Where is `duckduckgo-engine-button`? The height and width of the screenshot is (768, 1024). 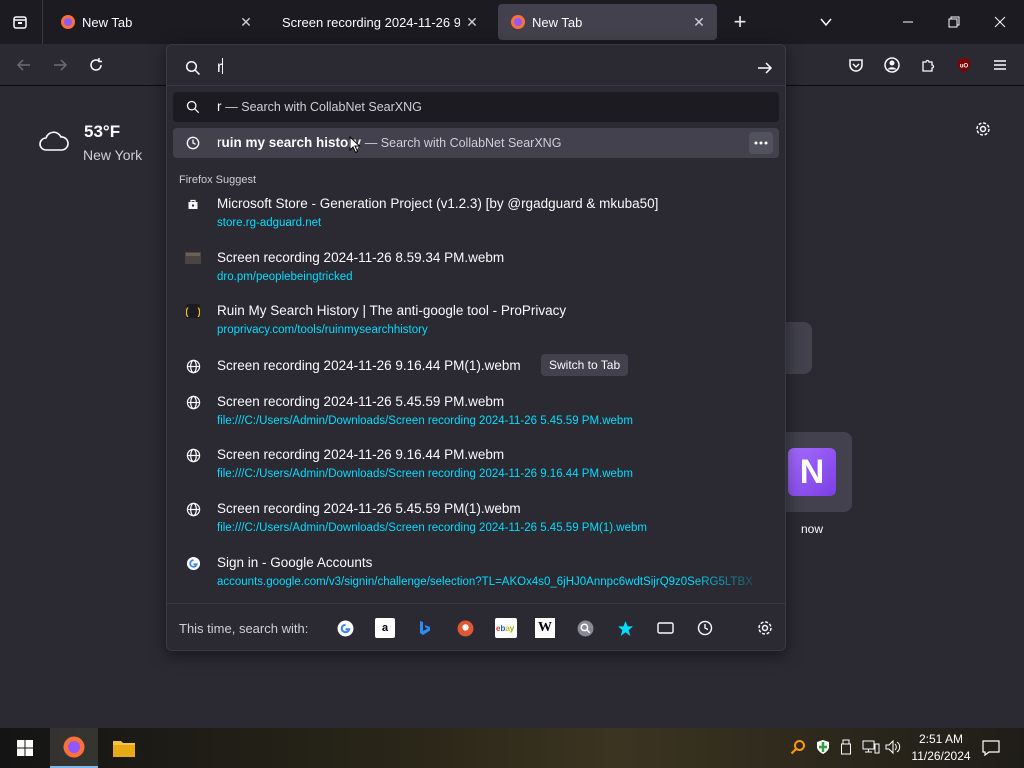 duckduckgo-engine-button is located at coordinates (465, 628).